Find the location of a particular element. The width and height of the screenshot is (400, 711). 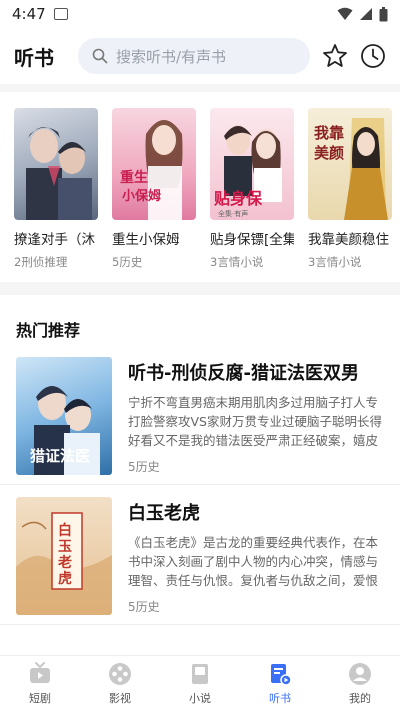

svg-text: 我靠 is located at coordinates (329, 133).